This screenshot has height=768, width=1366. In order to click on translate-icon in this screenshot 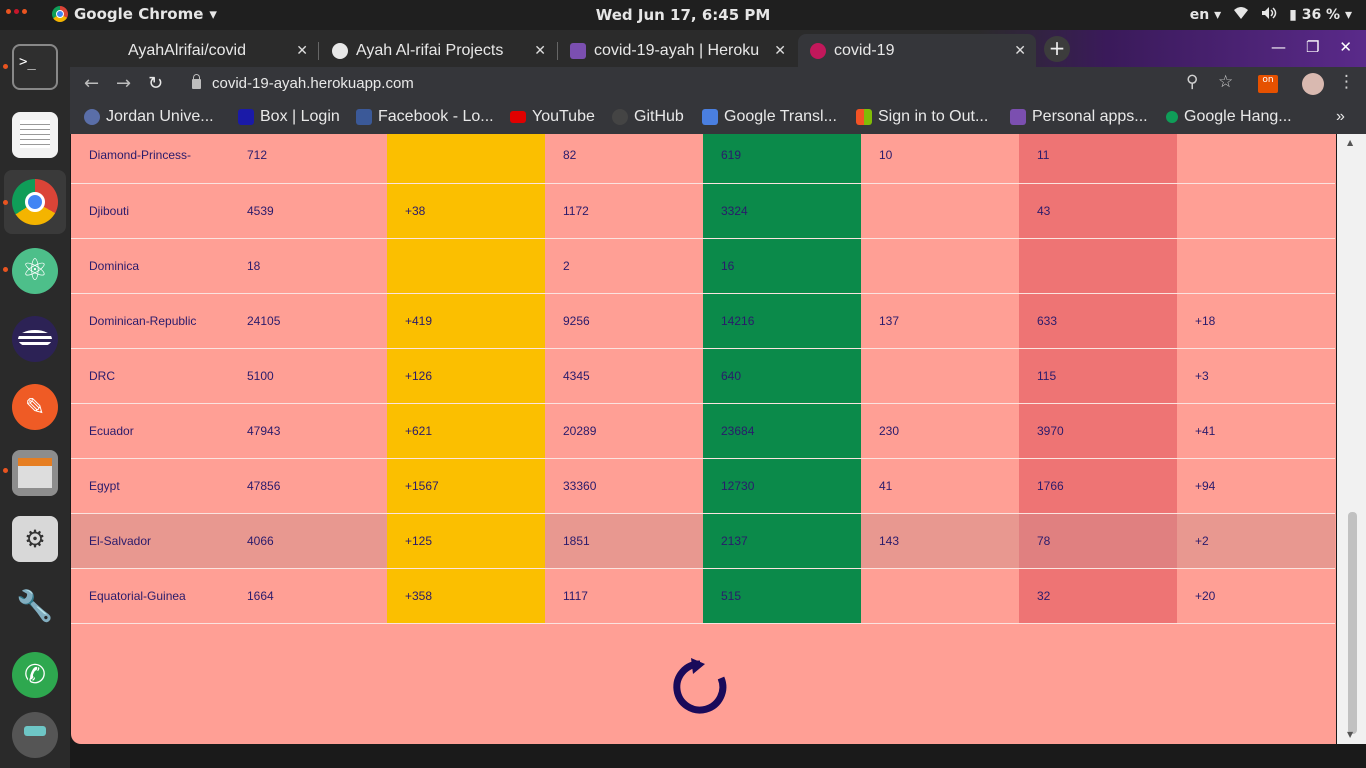, I will do `click(710, 117)`.